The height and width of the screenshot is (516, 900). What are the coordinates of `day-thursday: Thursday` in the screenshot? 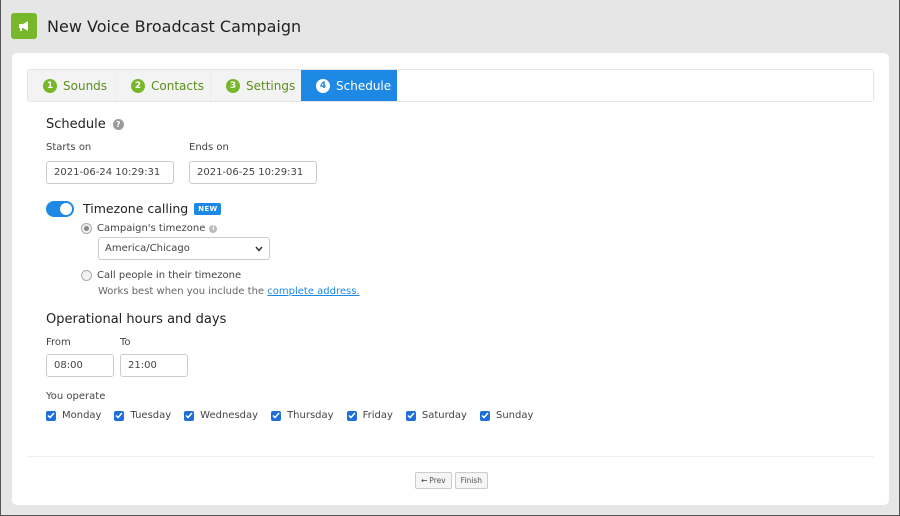 It's located at (302, 415).